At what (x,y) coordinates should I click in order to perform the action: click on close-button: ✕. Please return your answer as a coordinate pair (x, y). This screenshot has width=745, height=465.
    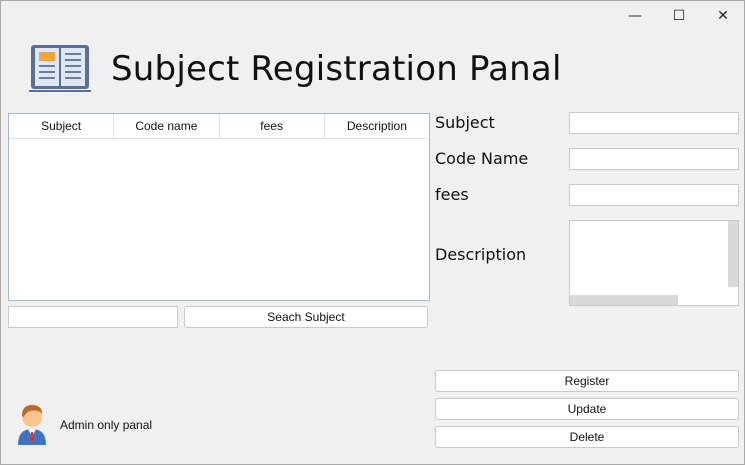
    Looking at the image, I should click on (723, 16).